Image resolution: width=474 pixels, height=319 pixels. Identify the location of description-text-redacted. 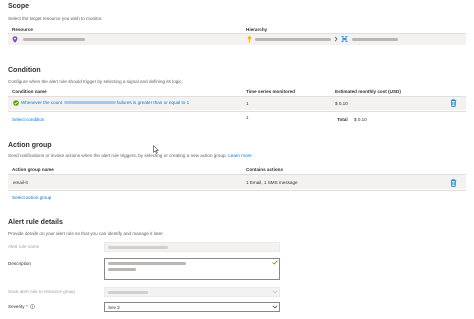
(147, 264).